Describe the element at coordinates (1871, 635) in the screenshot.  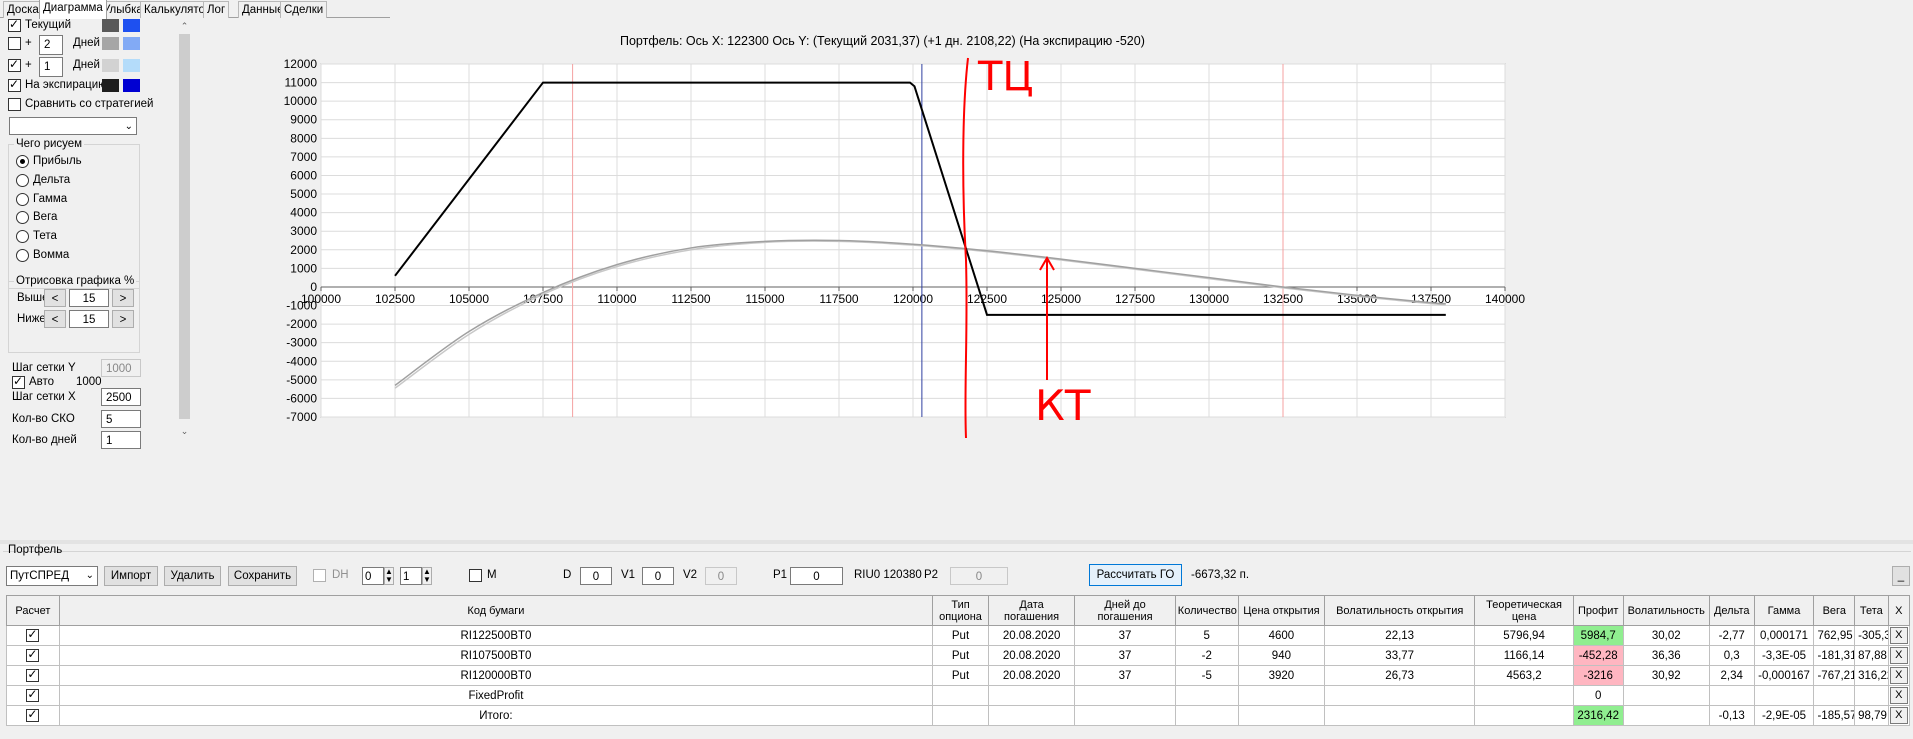
I see `cell-theta: -305,31` at that location.